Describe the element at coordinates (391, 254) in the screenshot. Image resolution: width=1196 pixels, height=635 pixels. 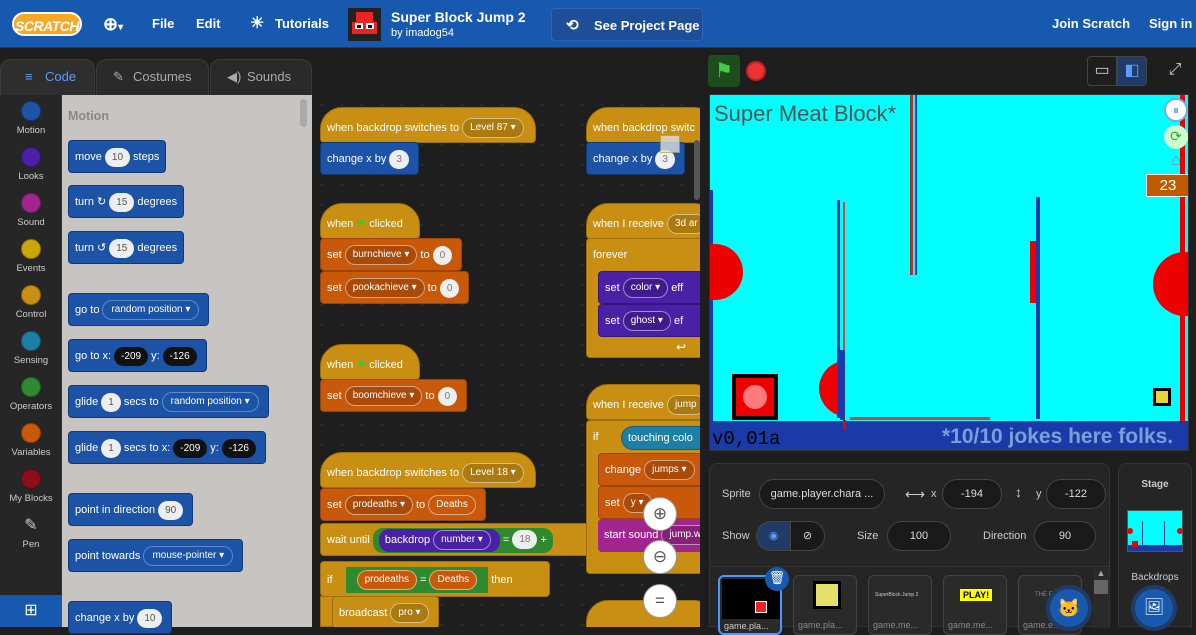
I see `set-variable-block: set burnchieve ▾ to 0` at that location.